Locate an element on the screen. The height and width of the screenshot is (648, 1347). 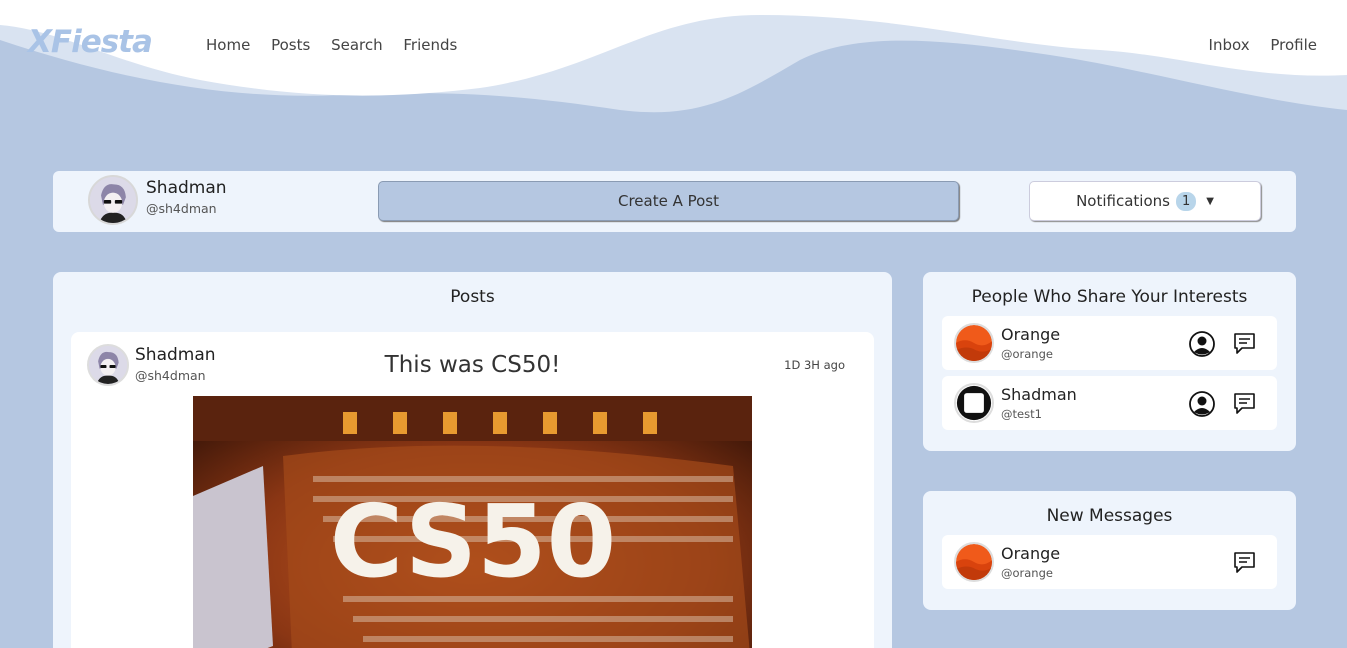
caret-down-icon: ▼ is located at coordinates (1210, 201).